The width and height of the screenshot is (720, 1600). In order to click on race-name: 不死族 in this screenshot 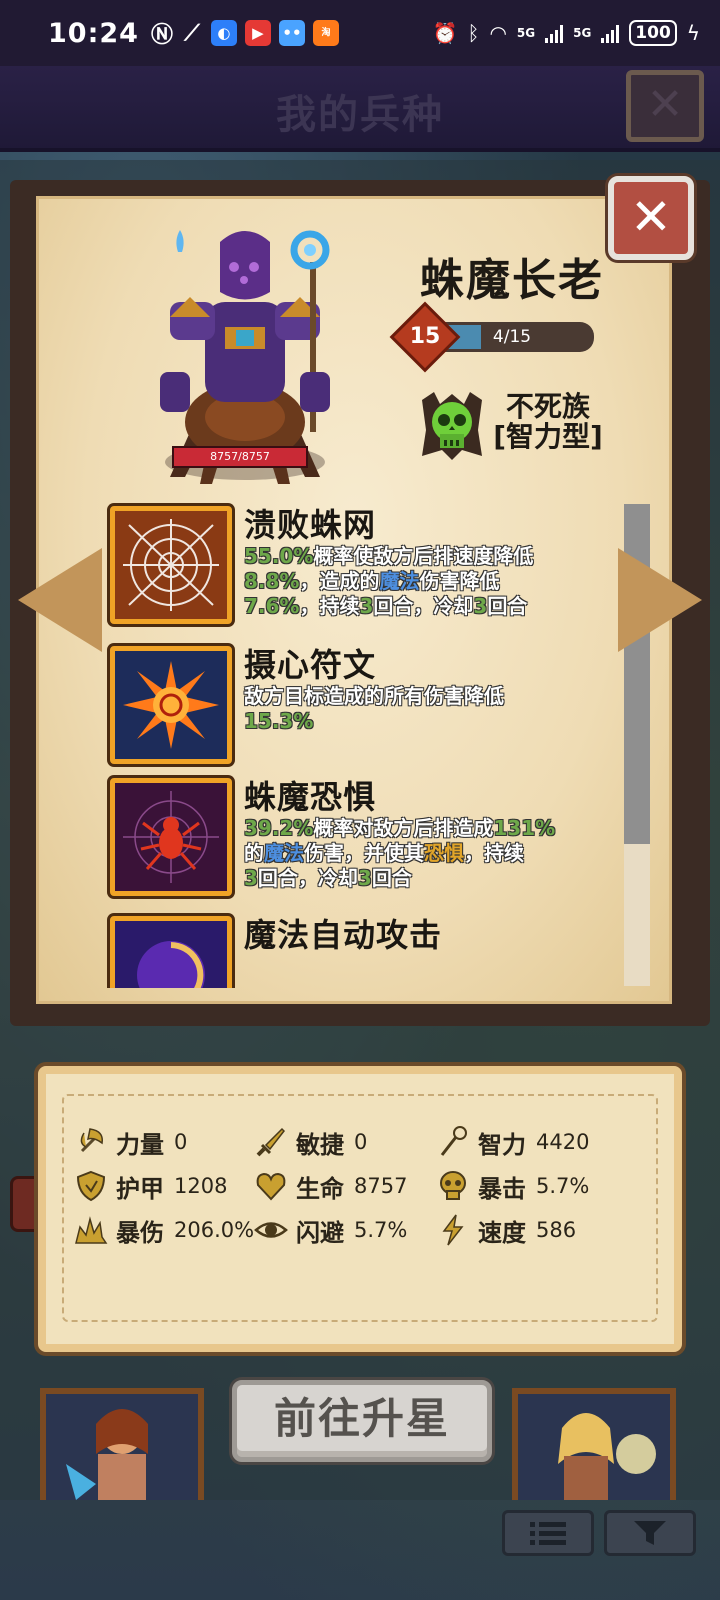, I will do `click(547, 406)`.